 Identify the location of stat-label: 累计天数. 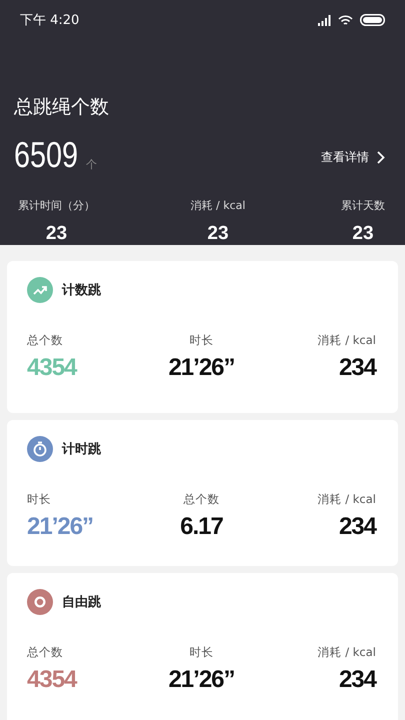
(362, 205).